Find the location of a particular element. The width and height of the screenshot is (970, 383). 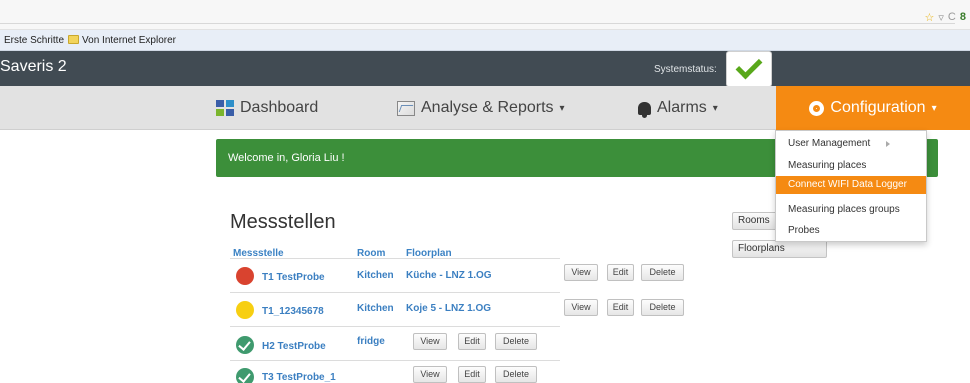

checkmark-icon is located at coordinates (749, 66).